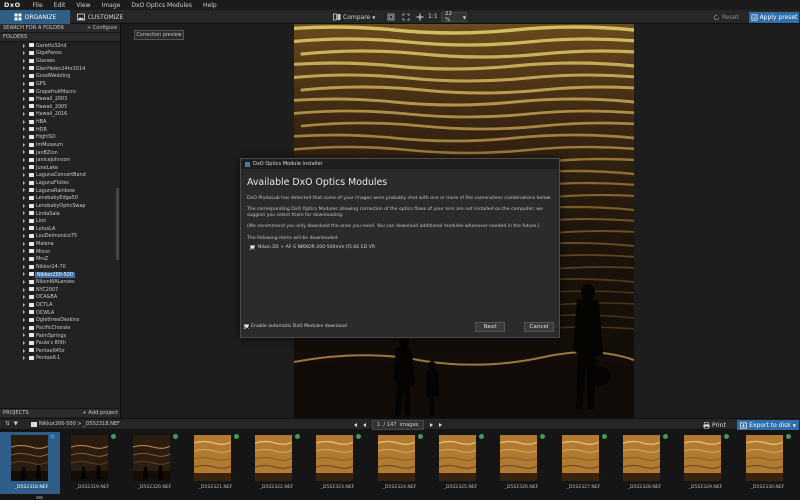  Describe the element at coordinates (91, 463) in the screenshot. I see `filmstrip-thumbnail: _D5S2319.NEF` at that location.